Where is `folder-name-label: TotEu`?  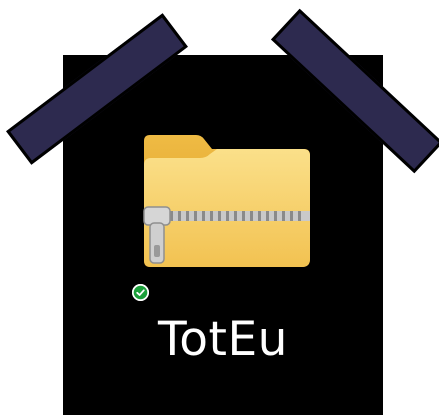
folder-name-label: TotEu is located at coordinates (223, 339).